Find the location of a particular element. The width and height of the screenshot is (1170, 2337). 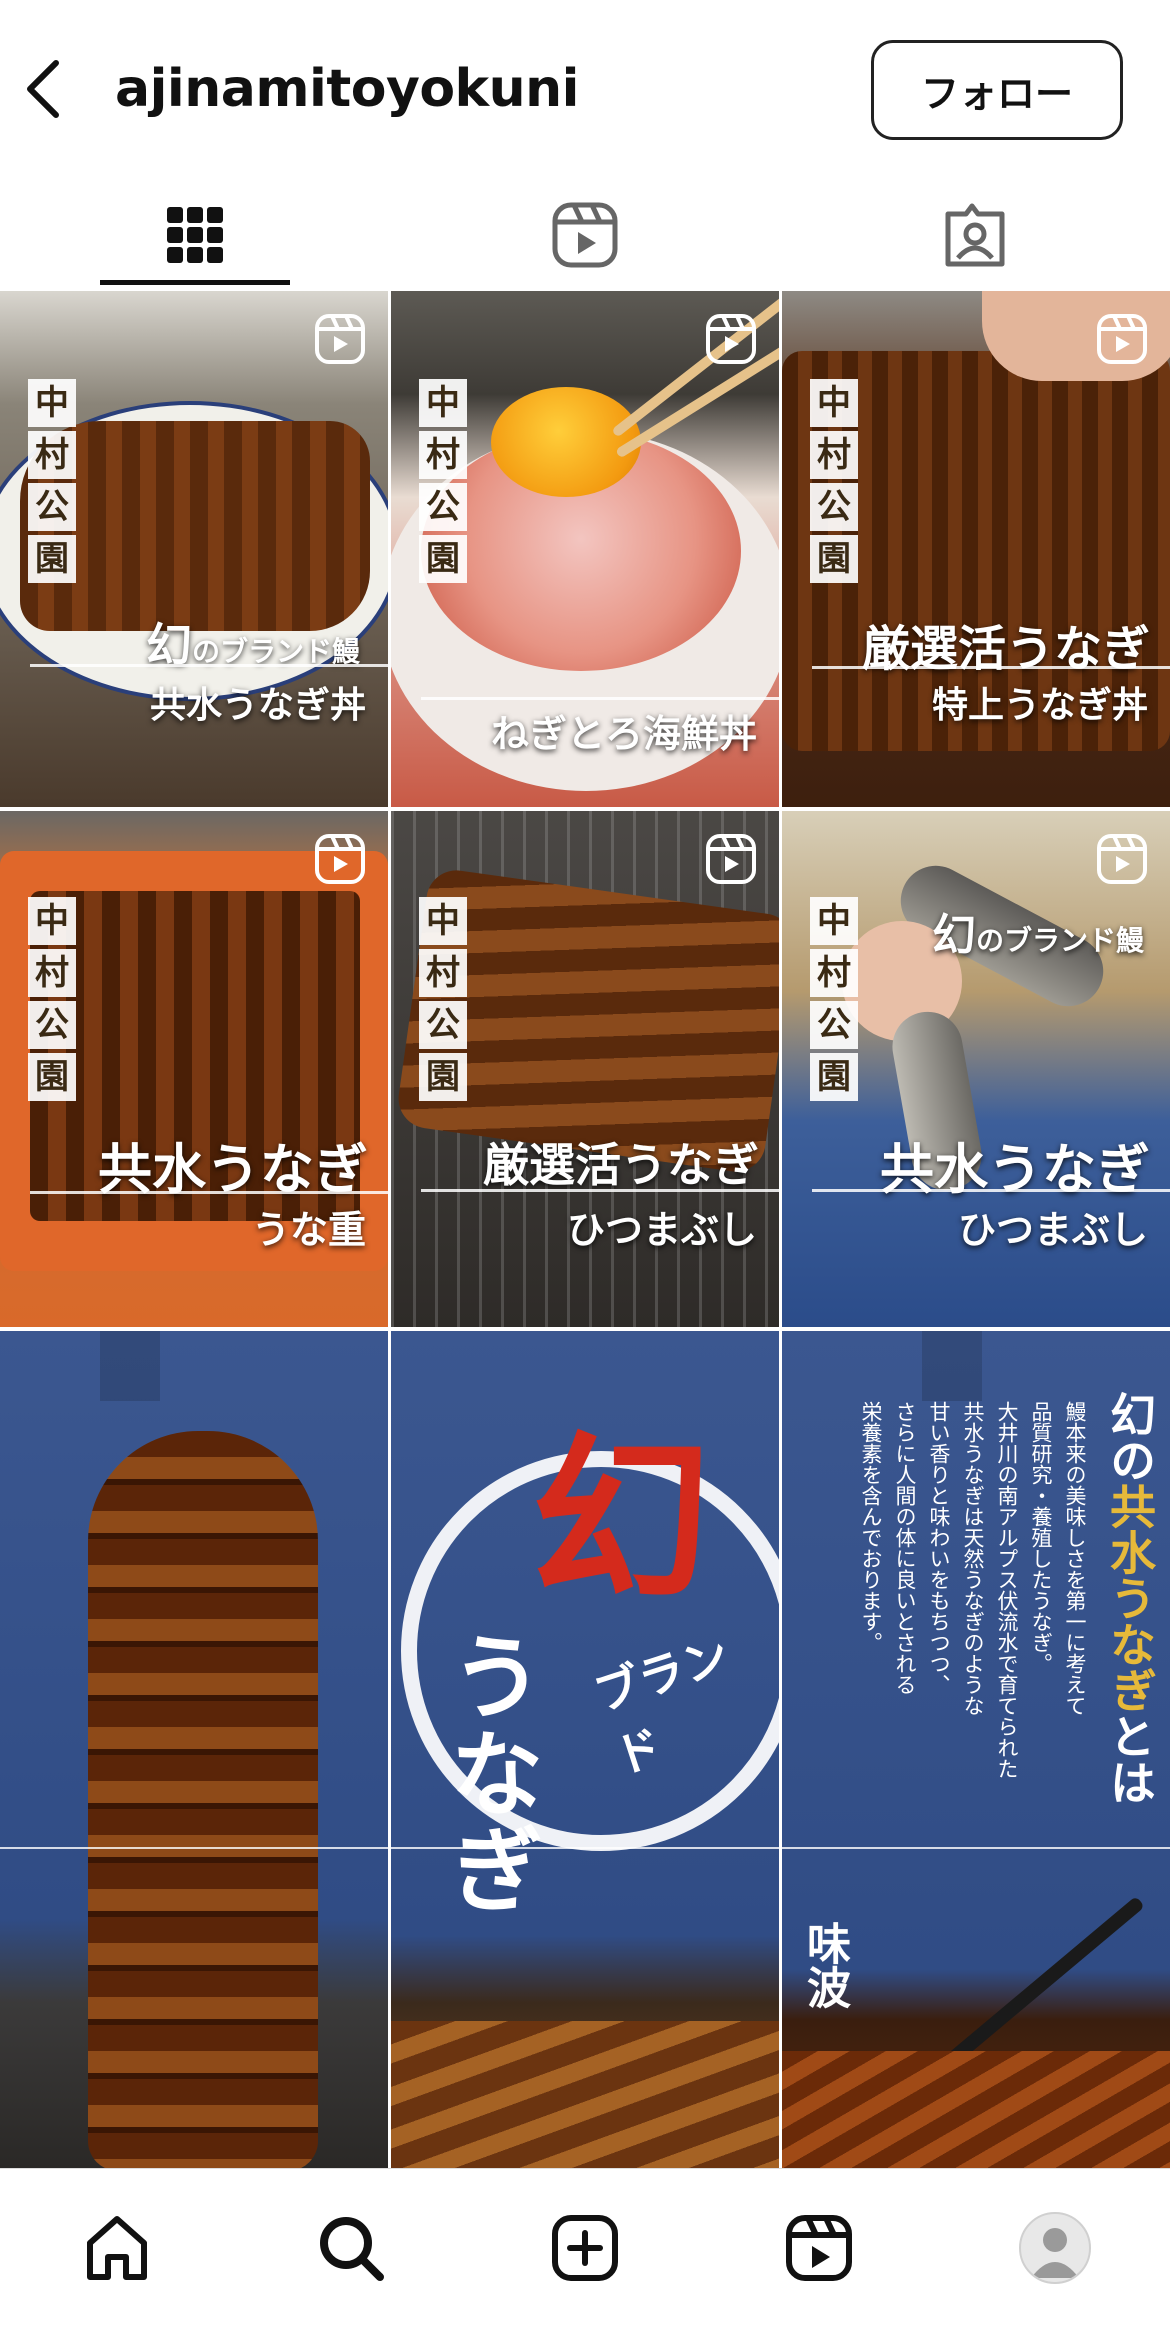

caption-line2: 共水うなぎ丼 is located at coordinates (257, 705).